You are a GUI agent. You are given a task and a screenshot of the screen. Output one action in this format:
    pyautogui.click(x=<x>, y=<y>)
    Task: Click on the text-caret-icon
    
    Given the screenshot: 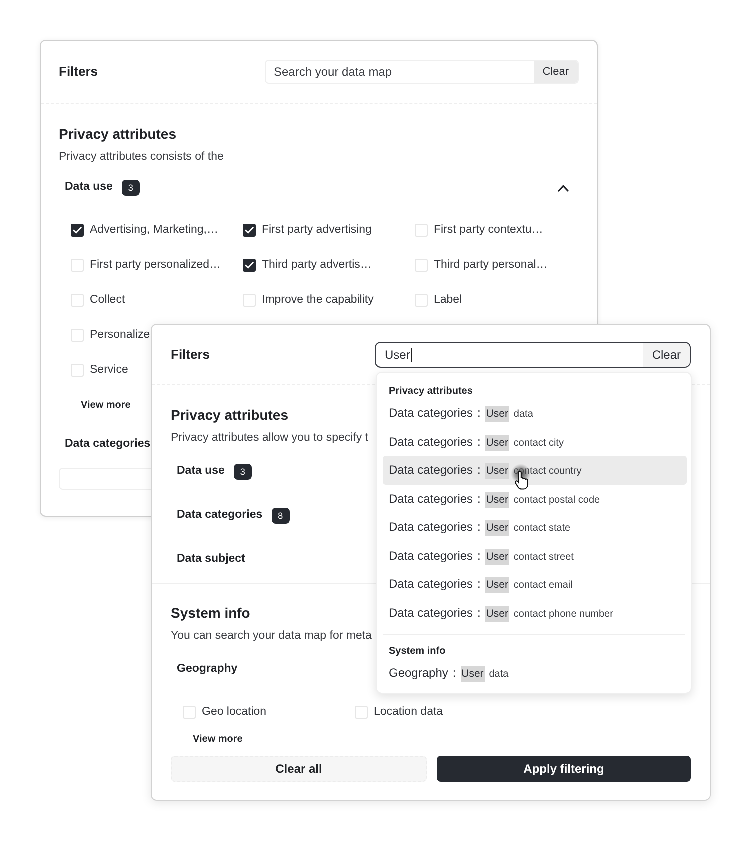 What is the action you would take?
    pyautogui.click(x=411, y=355)
    